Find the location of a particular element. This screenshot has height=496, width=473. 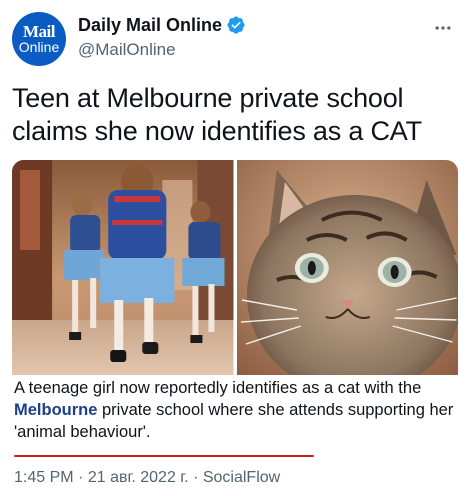

name-row: Daily Mail Online is located at coordinates (162, 25).